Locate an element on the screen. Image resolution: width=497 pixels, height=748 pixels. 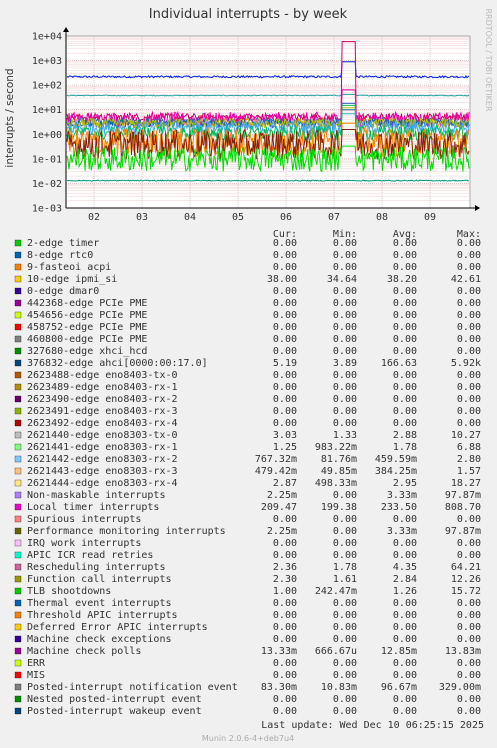
legend-label: 0-edge dmar0 is located at coordinates (63, 291).